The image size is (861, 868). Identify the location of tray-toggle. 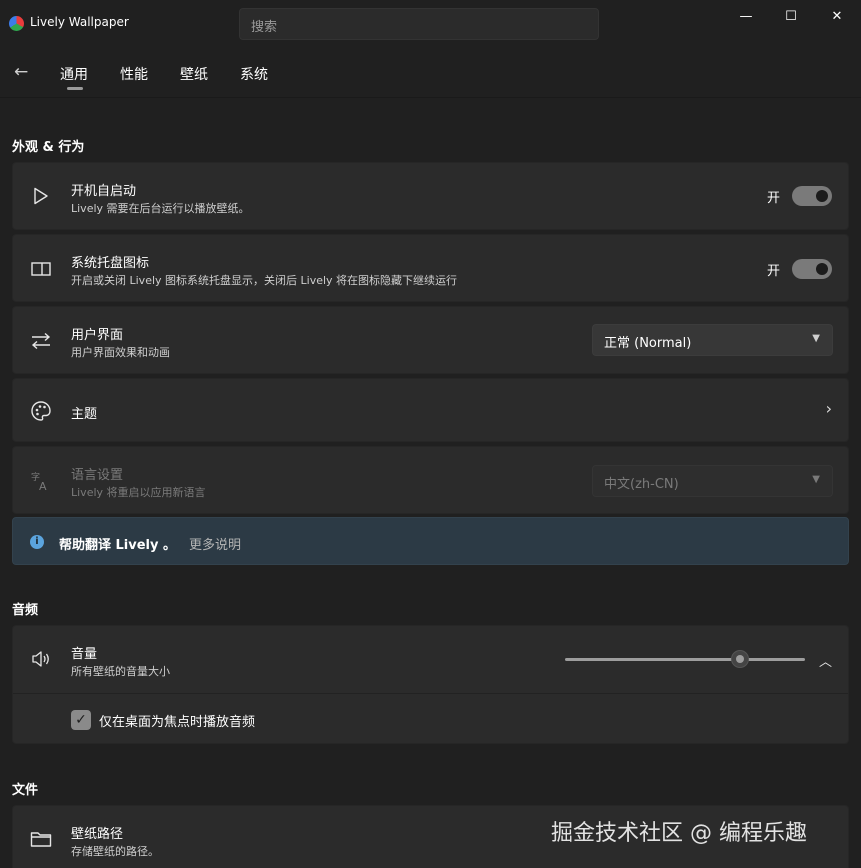
(812, 269).